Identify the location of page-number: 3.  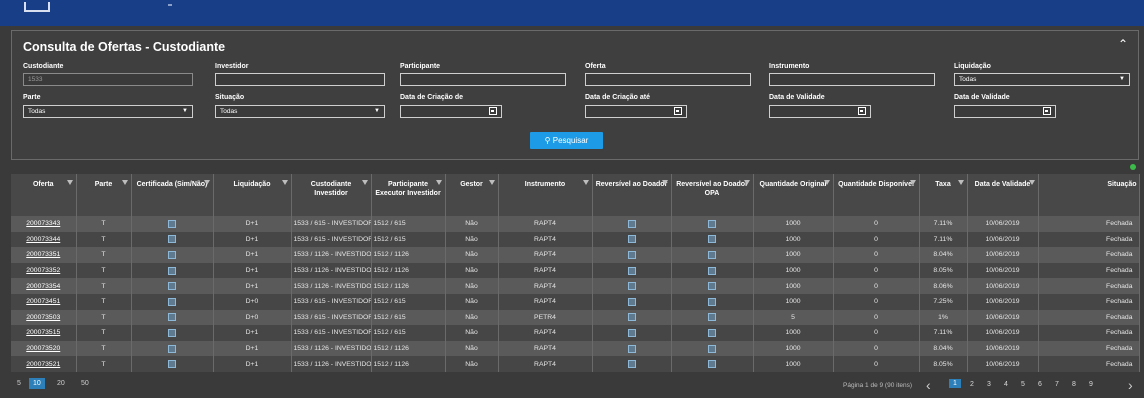
(989, 384).